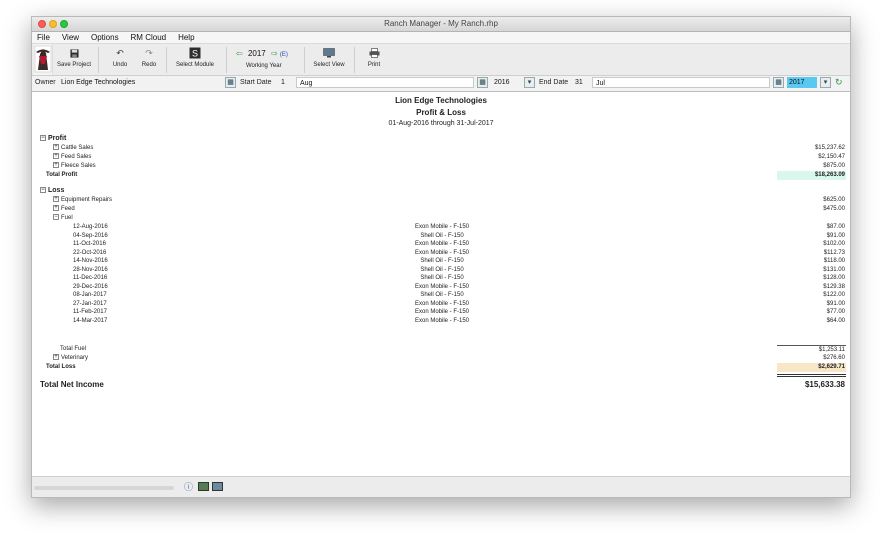  I want to click on total-profit-amount: $18,263.09, so click(811, 175).